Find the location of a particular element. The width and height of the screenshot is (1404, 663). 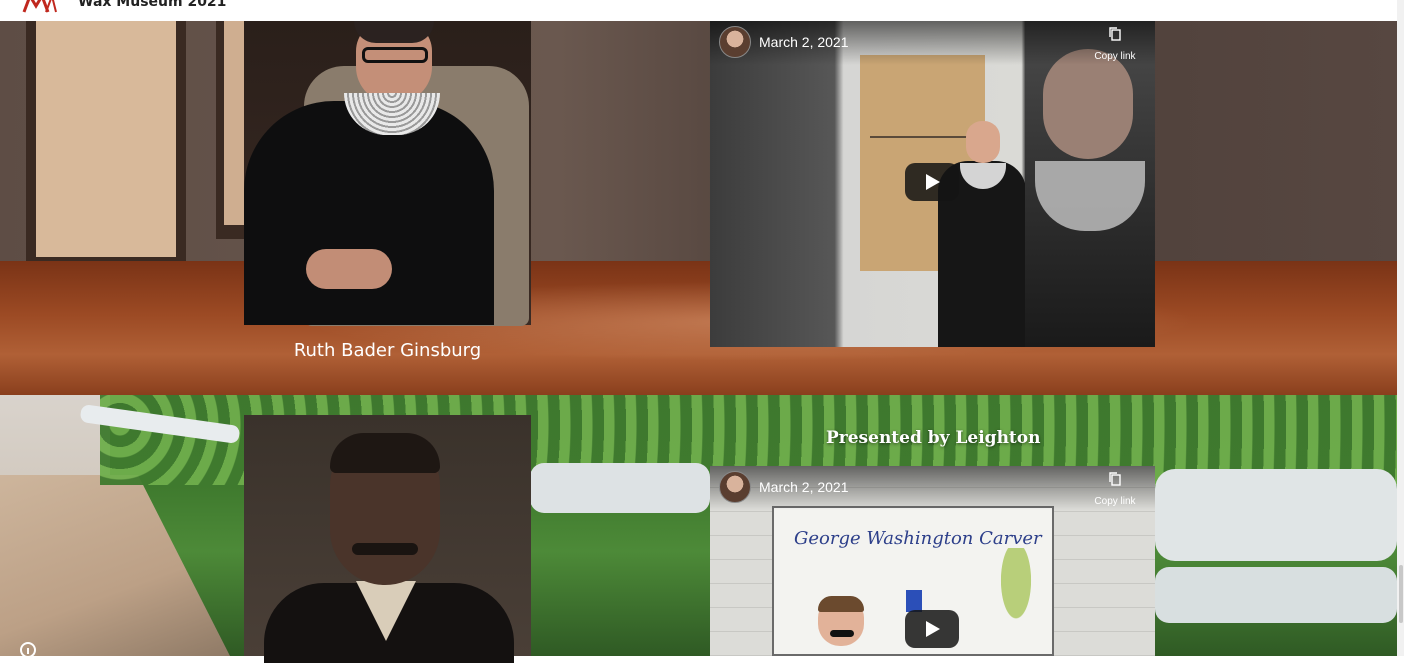

portrait-image-carver is located at coordinates (387, 539).